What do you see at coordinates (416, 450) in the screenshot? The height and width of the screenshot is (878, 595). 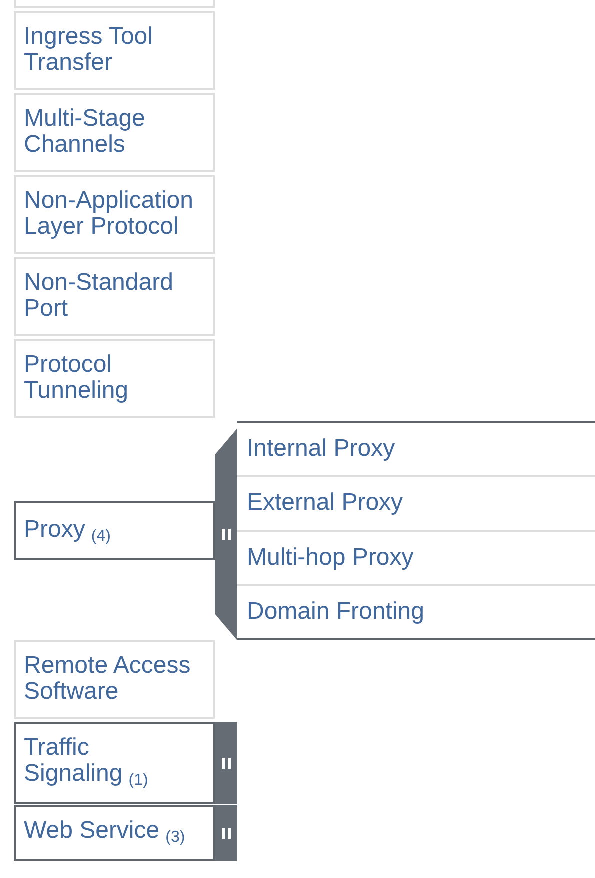 I see `subtechnique-item: Internal Proxy` at bounding box center [416, 450].